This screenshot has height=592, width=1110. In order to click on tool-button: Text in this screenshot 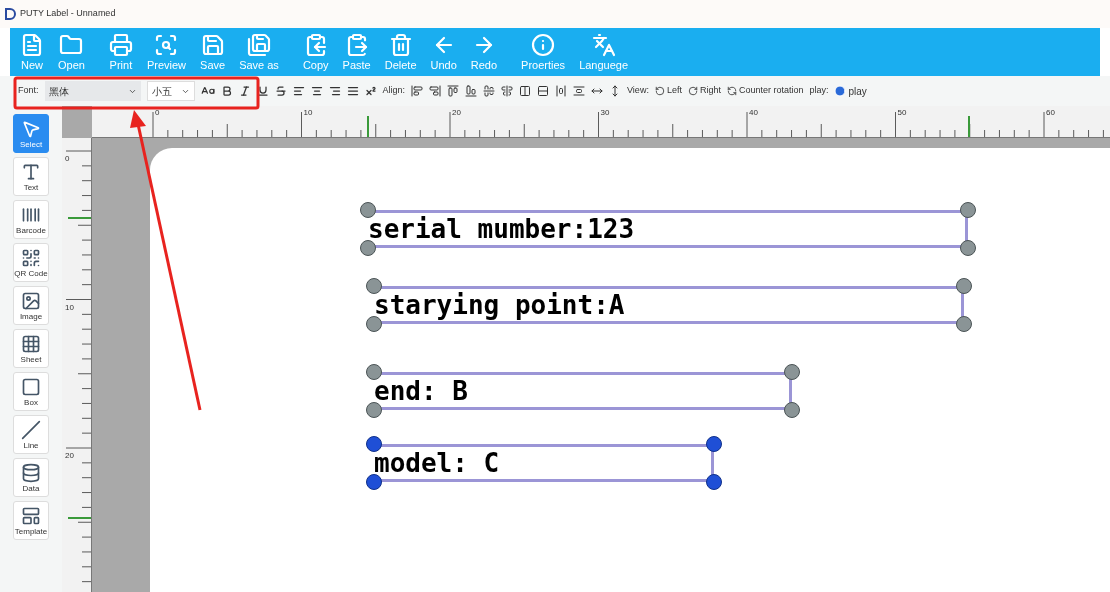, I will do `click(31, 176)`.